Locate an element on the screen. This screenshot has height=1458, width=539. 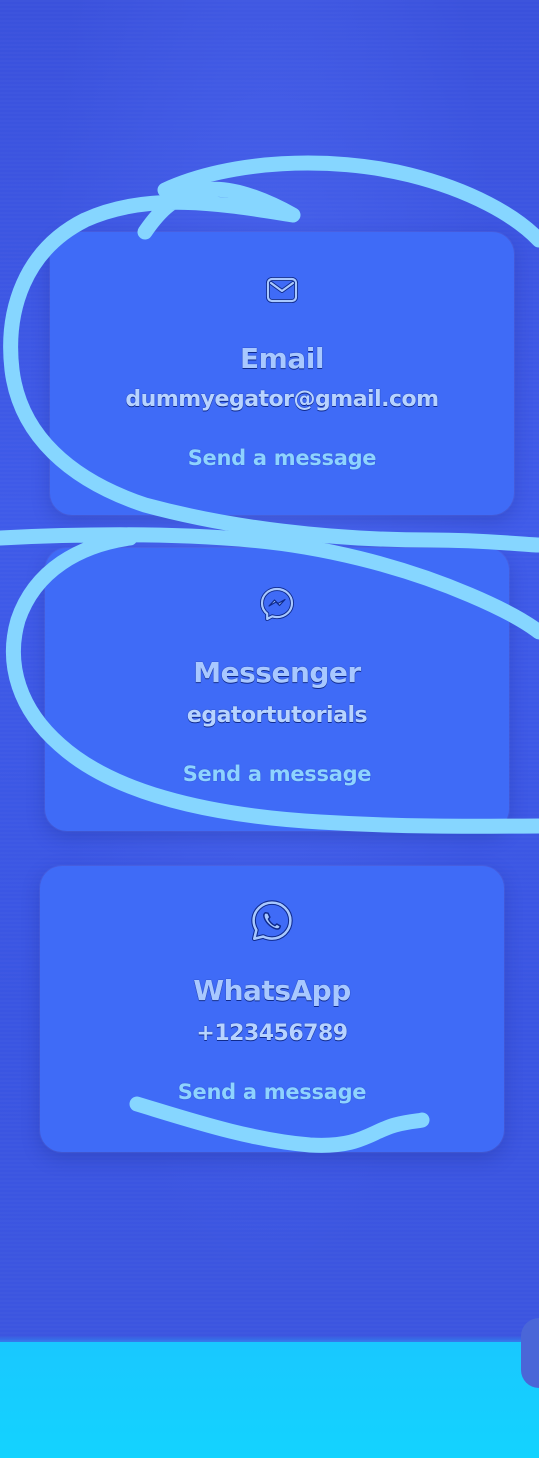
messenger-title: Messenger is located at coordinates (277, 672).